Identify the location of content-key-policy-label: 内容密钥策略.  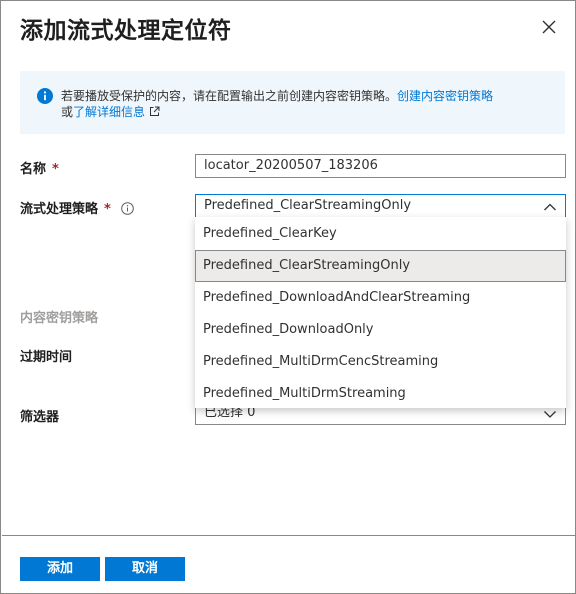
(59, 318).